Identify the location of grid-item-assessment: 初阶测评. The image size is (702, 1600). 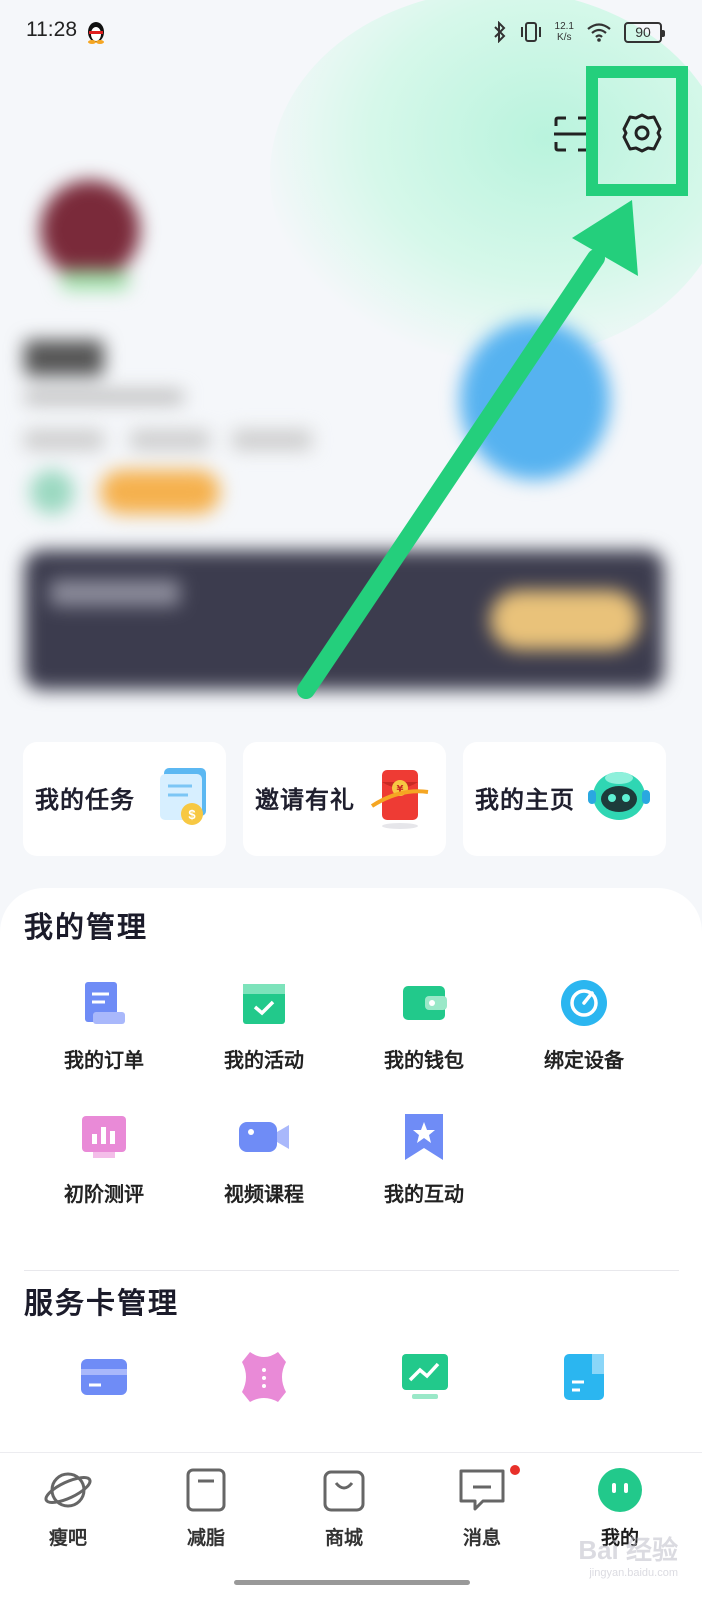
(104, 1159).